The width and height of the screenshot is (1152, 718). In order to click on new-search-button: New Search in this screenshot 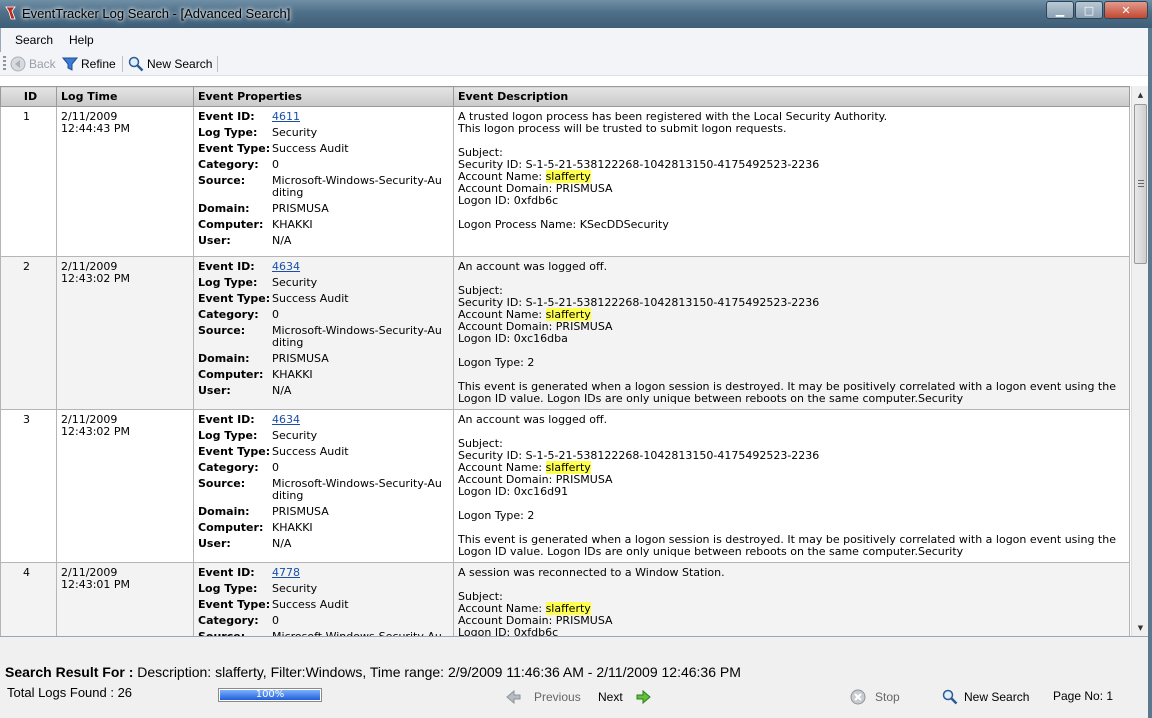, I will do `click(170, 64)`.